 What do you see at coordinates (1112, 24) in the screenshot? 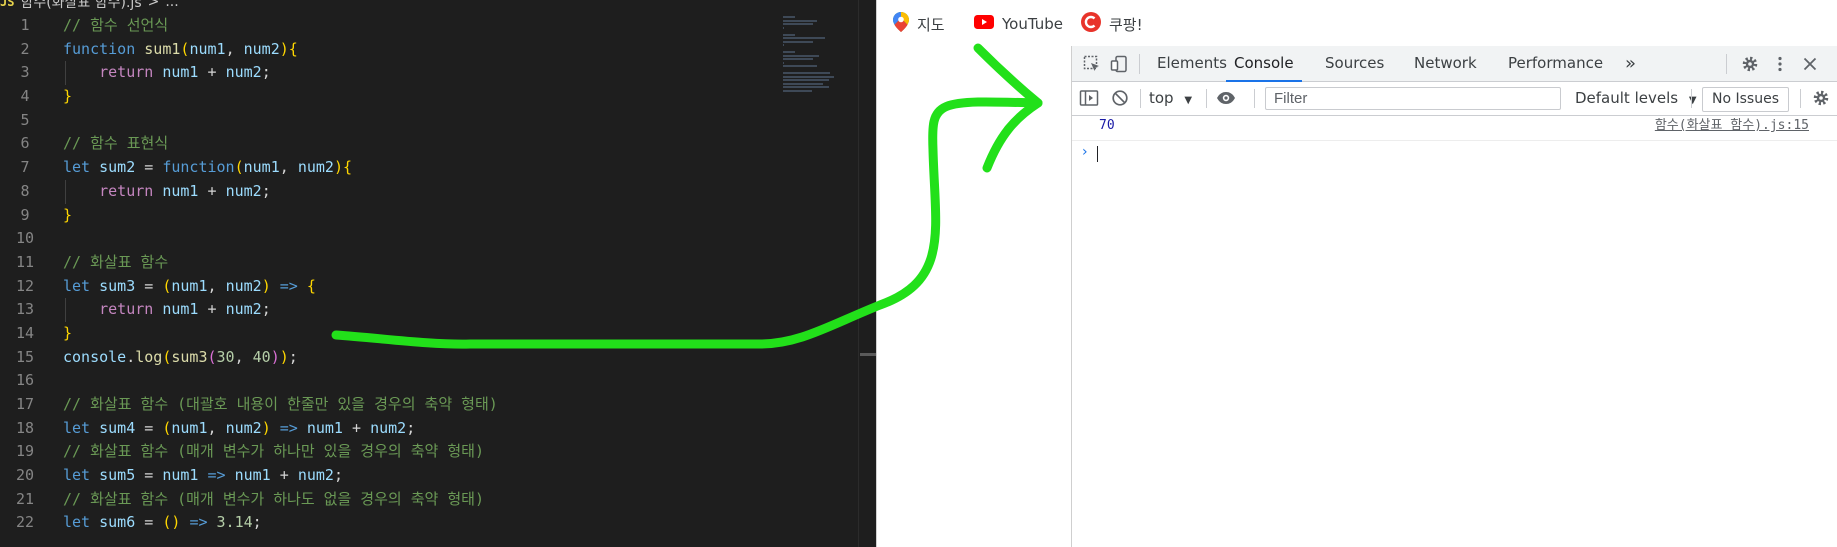
I see `bookmark-coupang: 쿠팡!` at bounding box center [1112, 24].